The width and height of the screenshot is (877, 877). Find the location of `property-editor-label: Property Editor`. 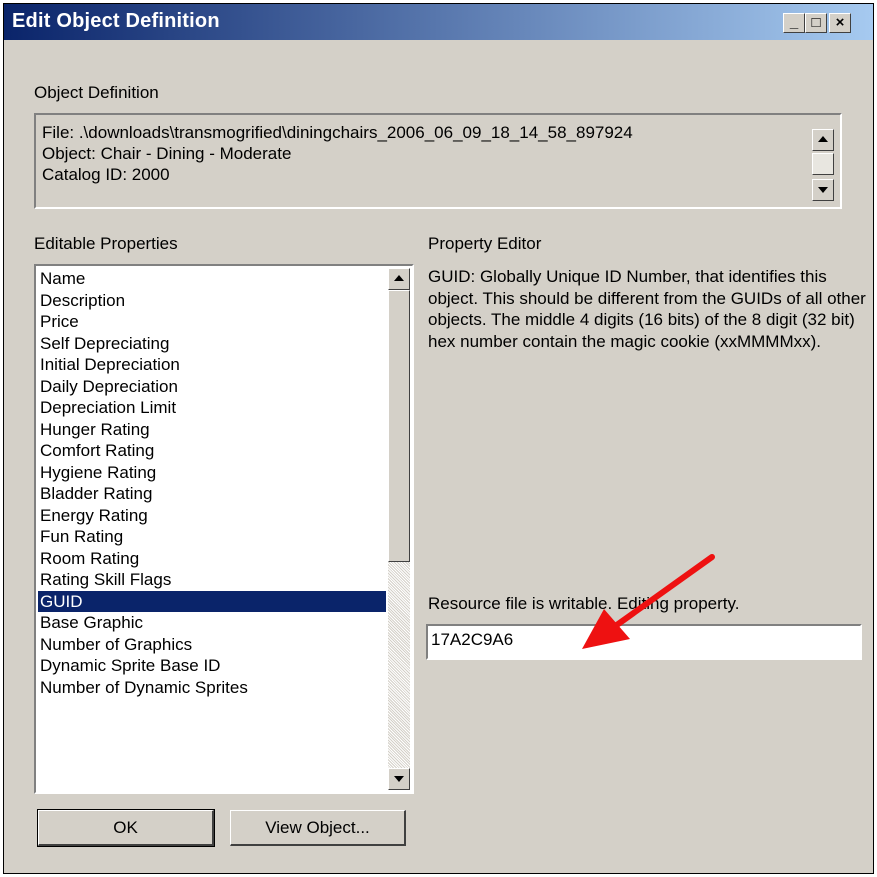

property-editor-label: Property Editor is located at coordinates (485, 243).